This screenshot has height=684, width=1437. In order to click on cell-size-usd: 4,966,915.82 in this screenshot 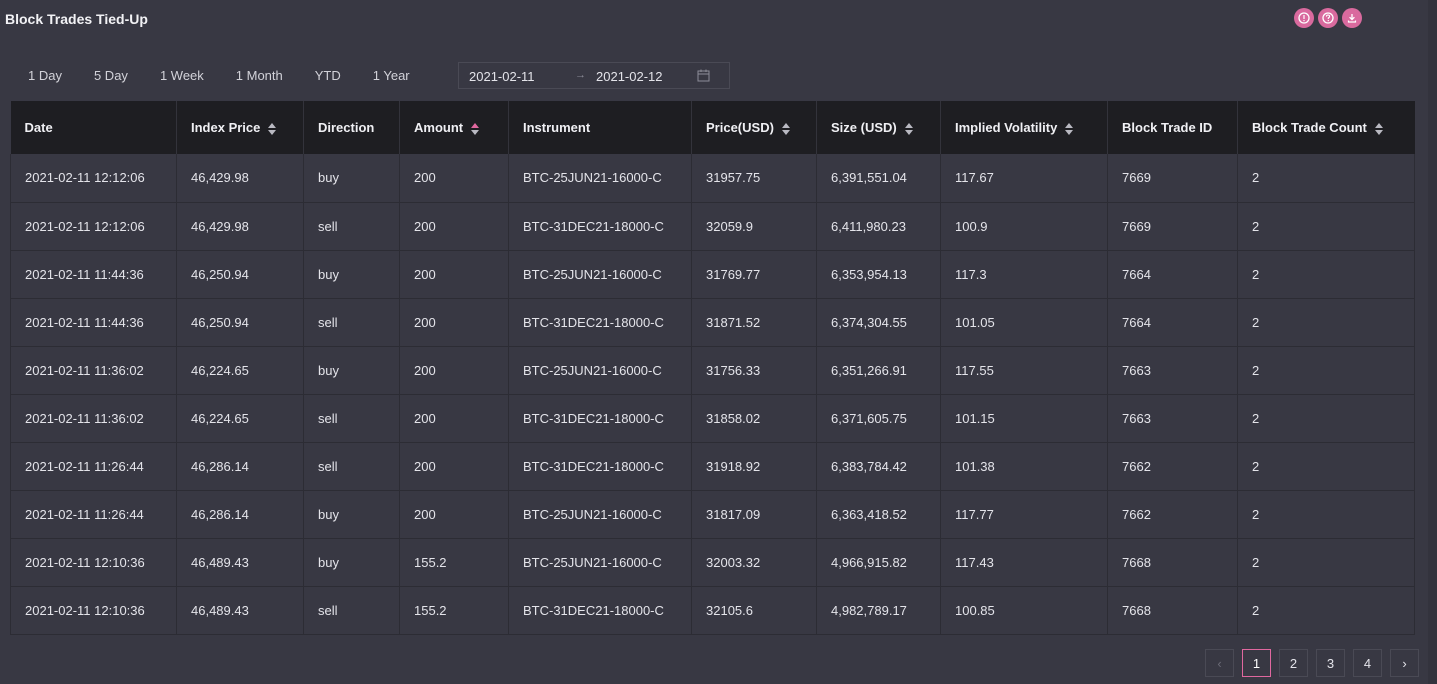, I will do `click(878, 562)`.